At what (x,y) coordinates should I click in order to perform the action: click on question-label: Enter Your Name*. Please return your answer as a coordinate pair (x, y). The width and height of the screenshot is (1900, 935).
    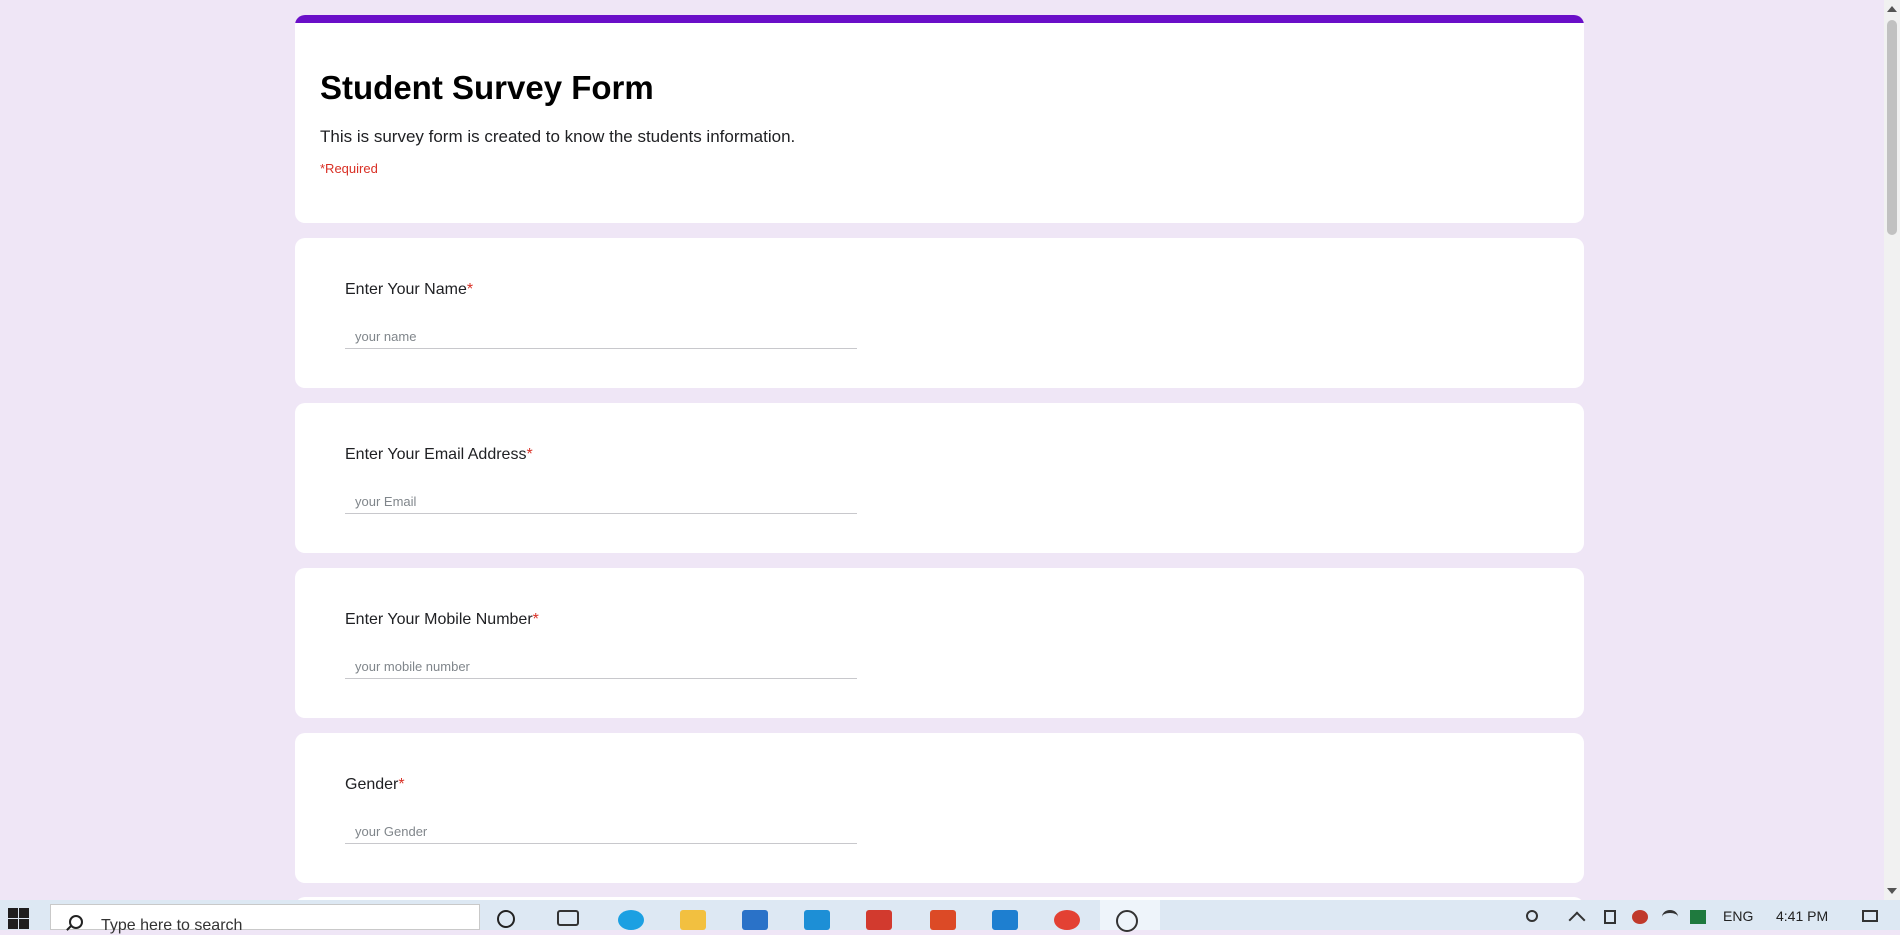
    Looking at the image, I should click on (409, 290).